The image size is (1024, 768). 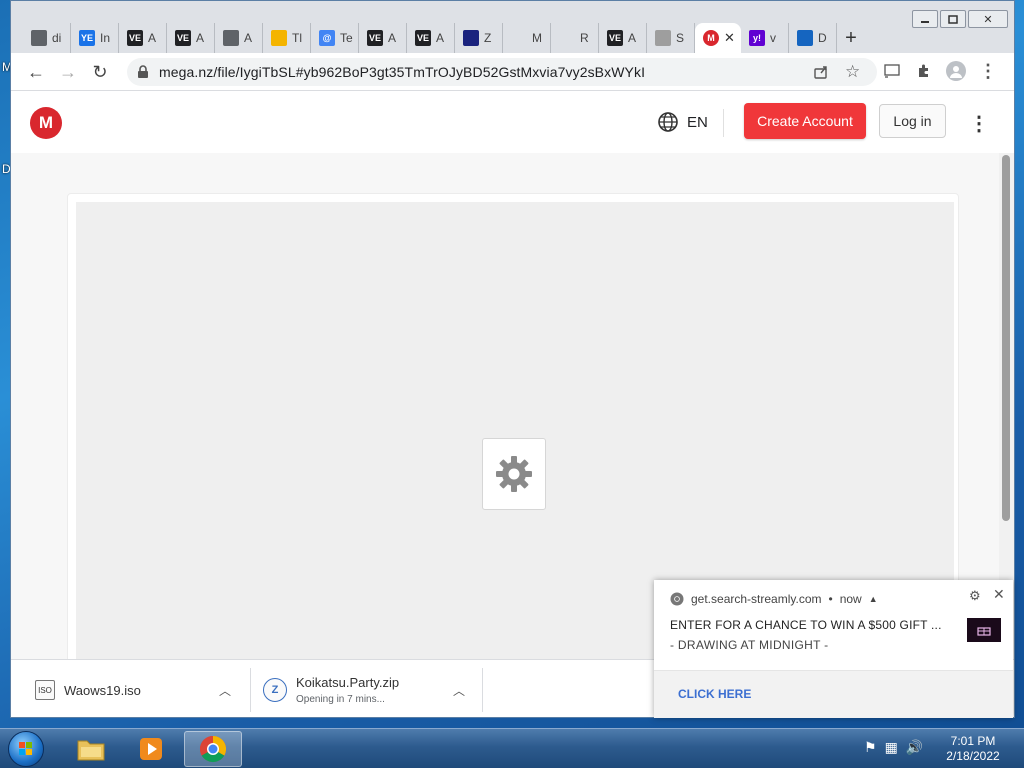 What do you see at coordinates (682, 122) in the screenshot?
I see `language-selector: EN` at bounding box center [682, 122].